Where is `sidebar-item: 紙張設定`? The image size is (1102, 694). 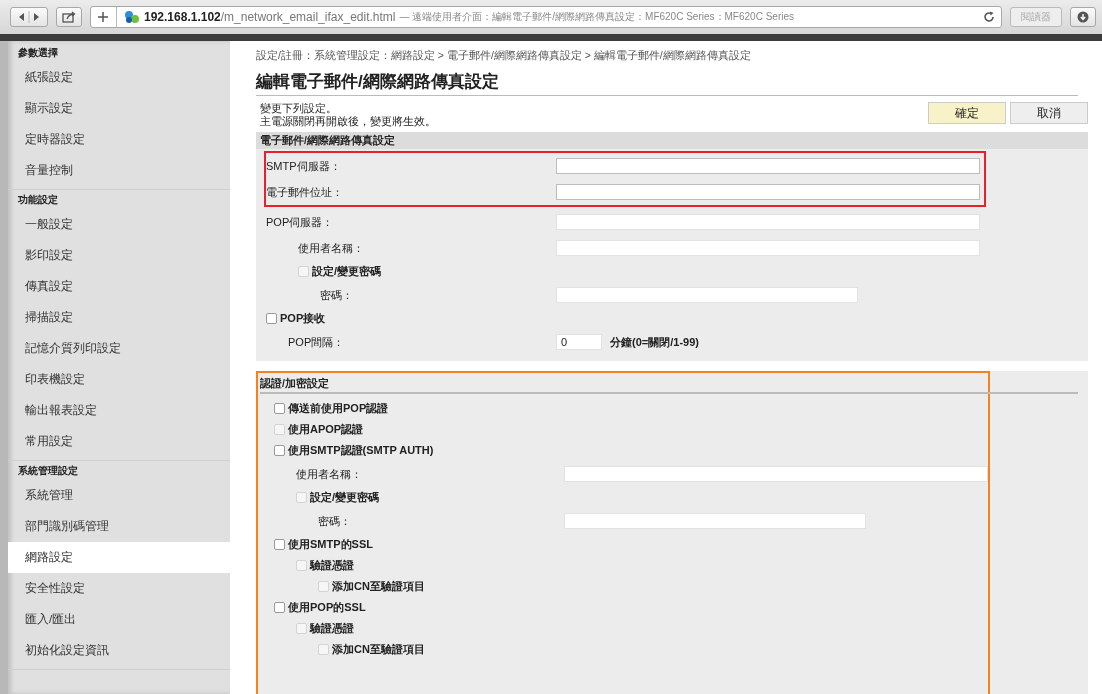 sidebar-item: 紙張設定 is located at coordinates (119, 77).